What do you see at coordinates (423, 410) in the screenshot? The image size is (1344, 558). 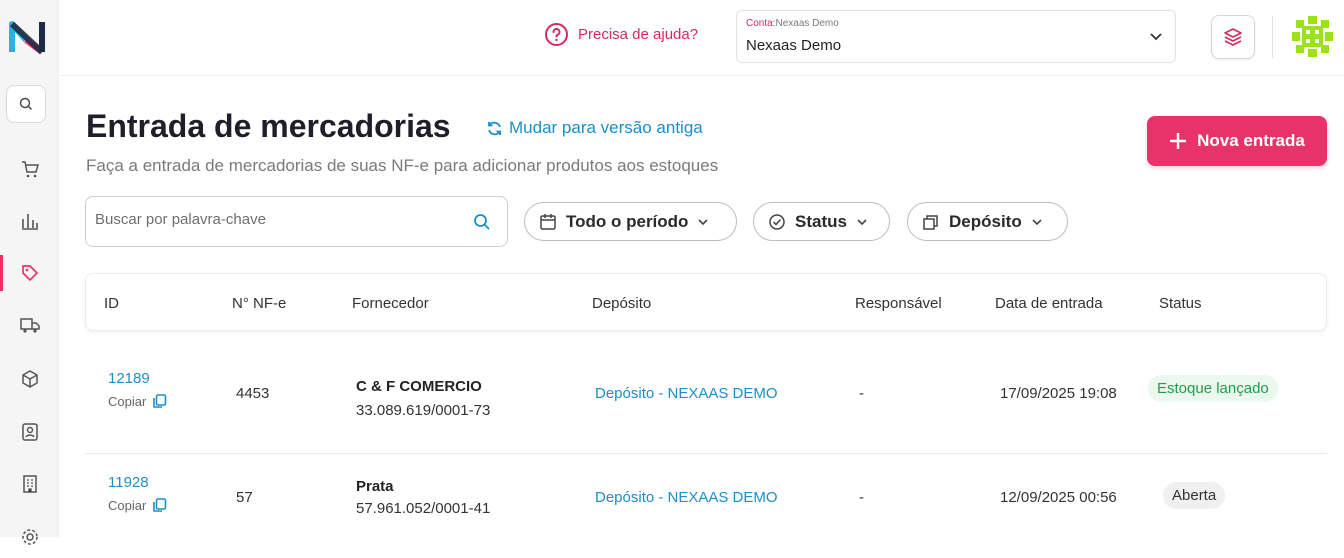 I see `supplier-cnpj: 33.089.619/0001-73` at bounding box center [423, 410].